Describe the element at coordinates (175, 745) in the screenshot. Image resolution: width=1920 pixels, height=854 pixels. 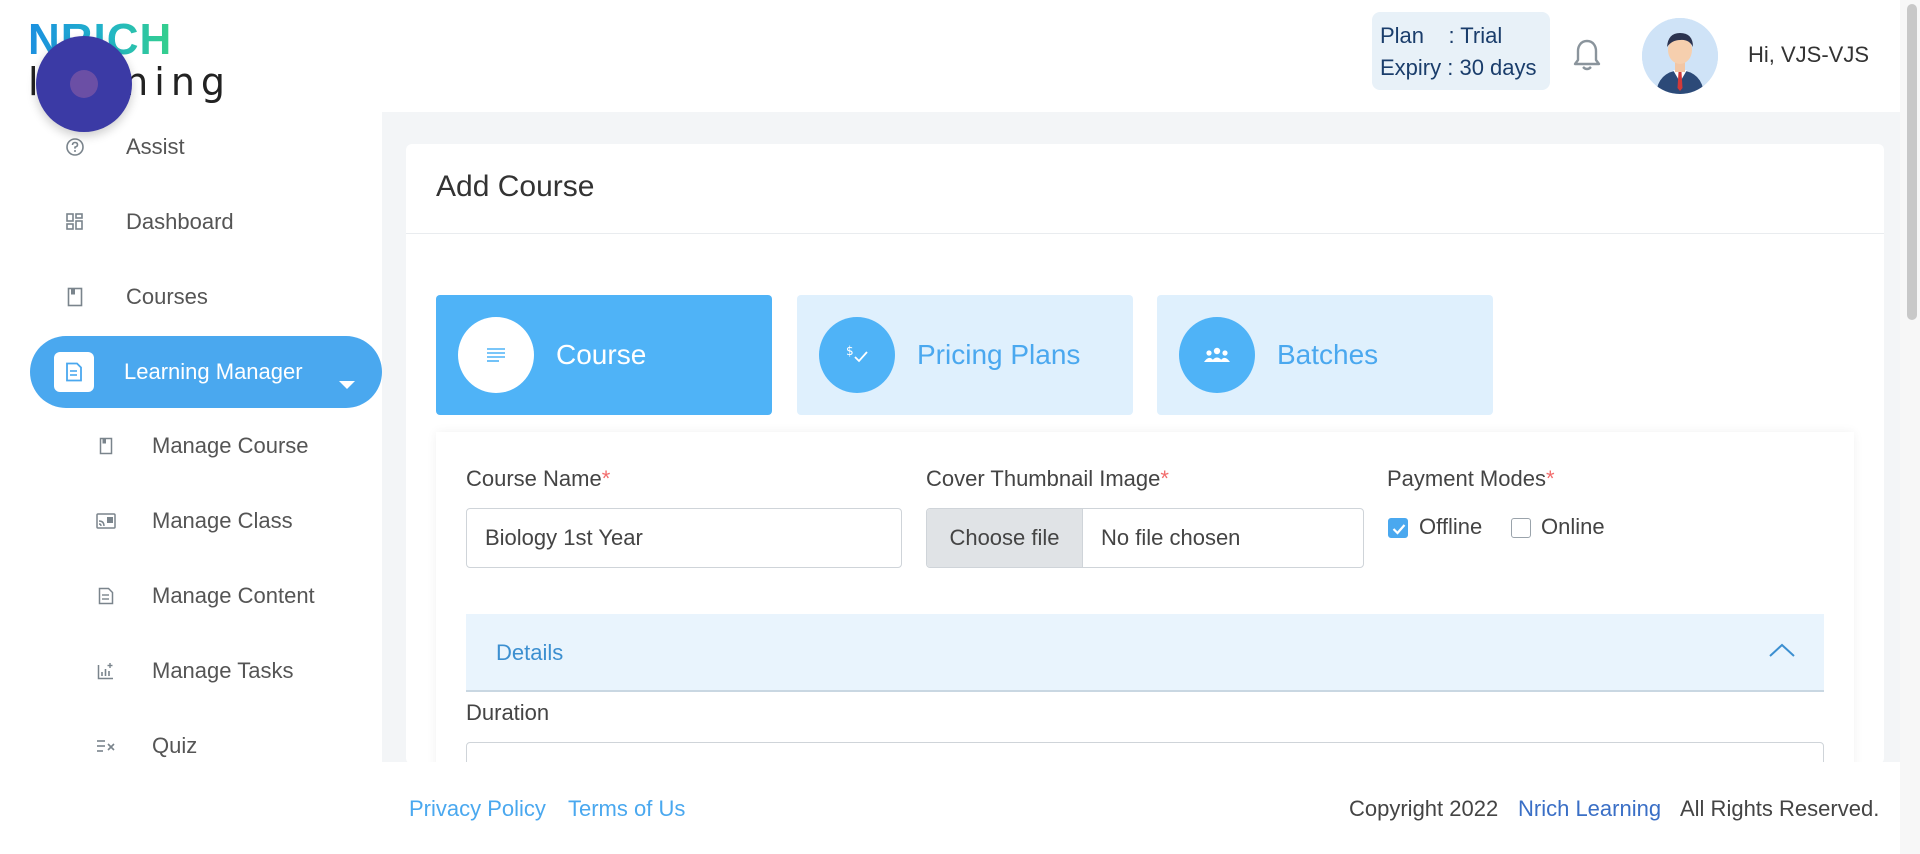
I see `sidebar-subitem-label: Quiz` at that location.